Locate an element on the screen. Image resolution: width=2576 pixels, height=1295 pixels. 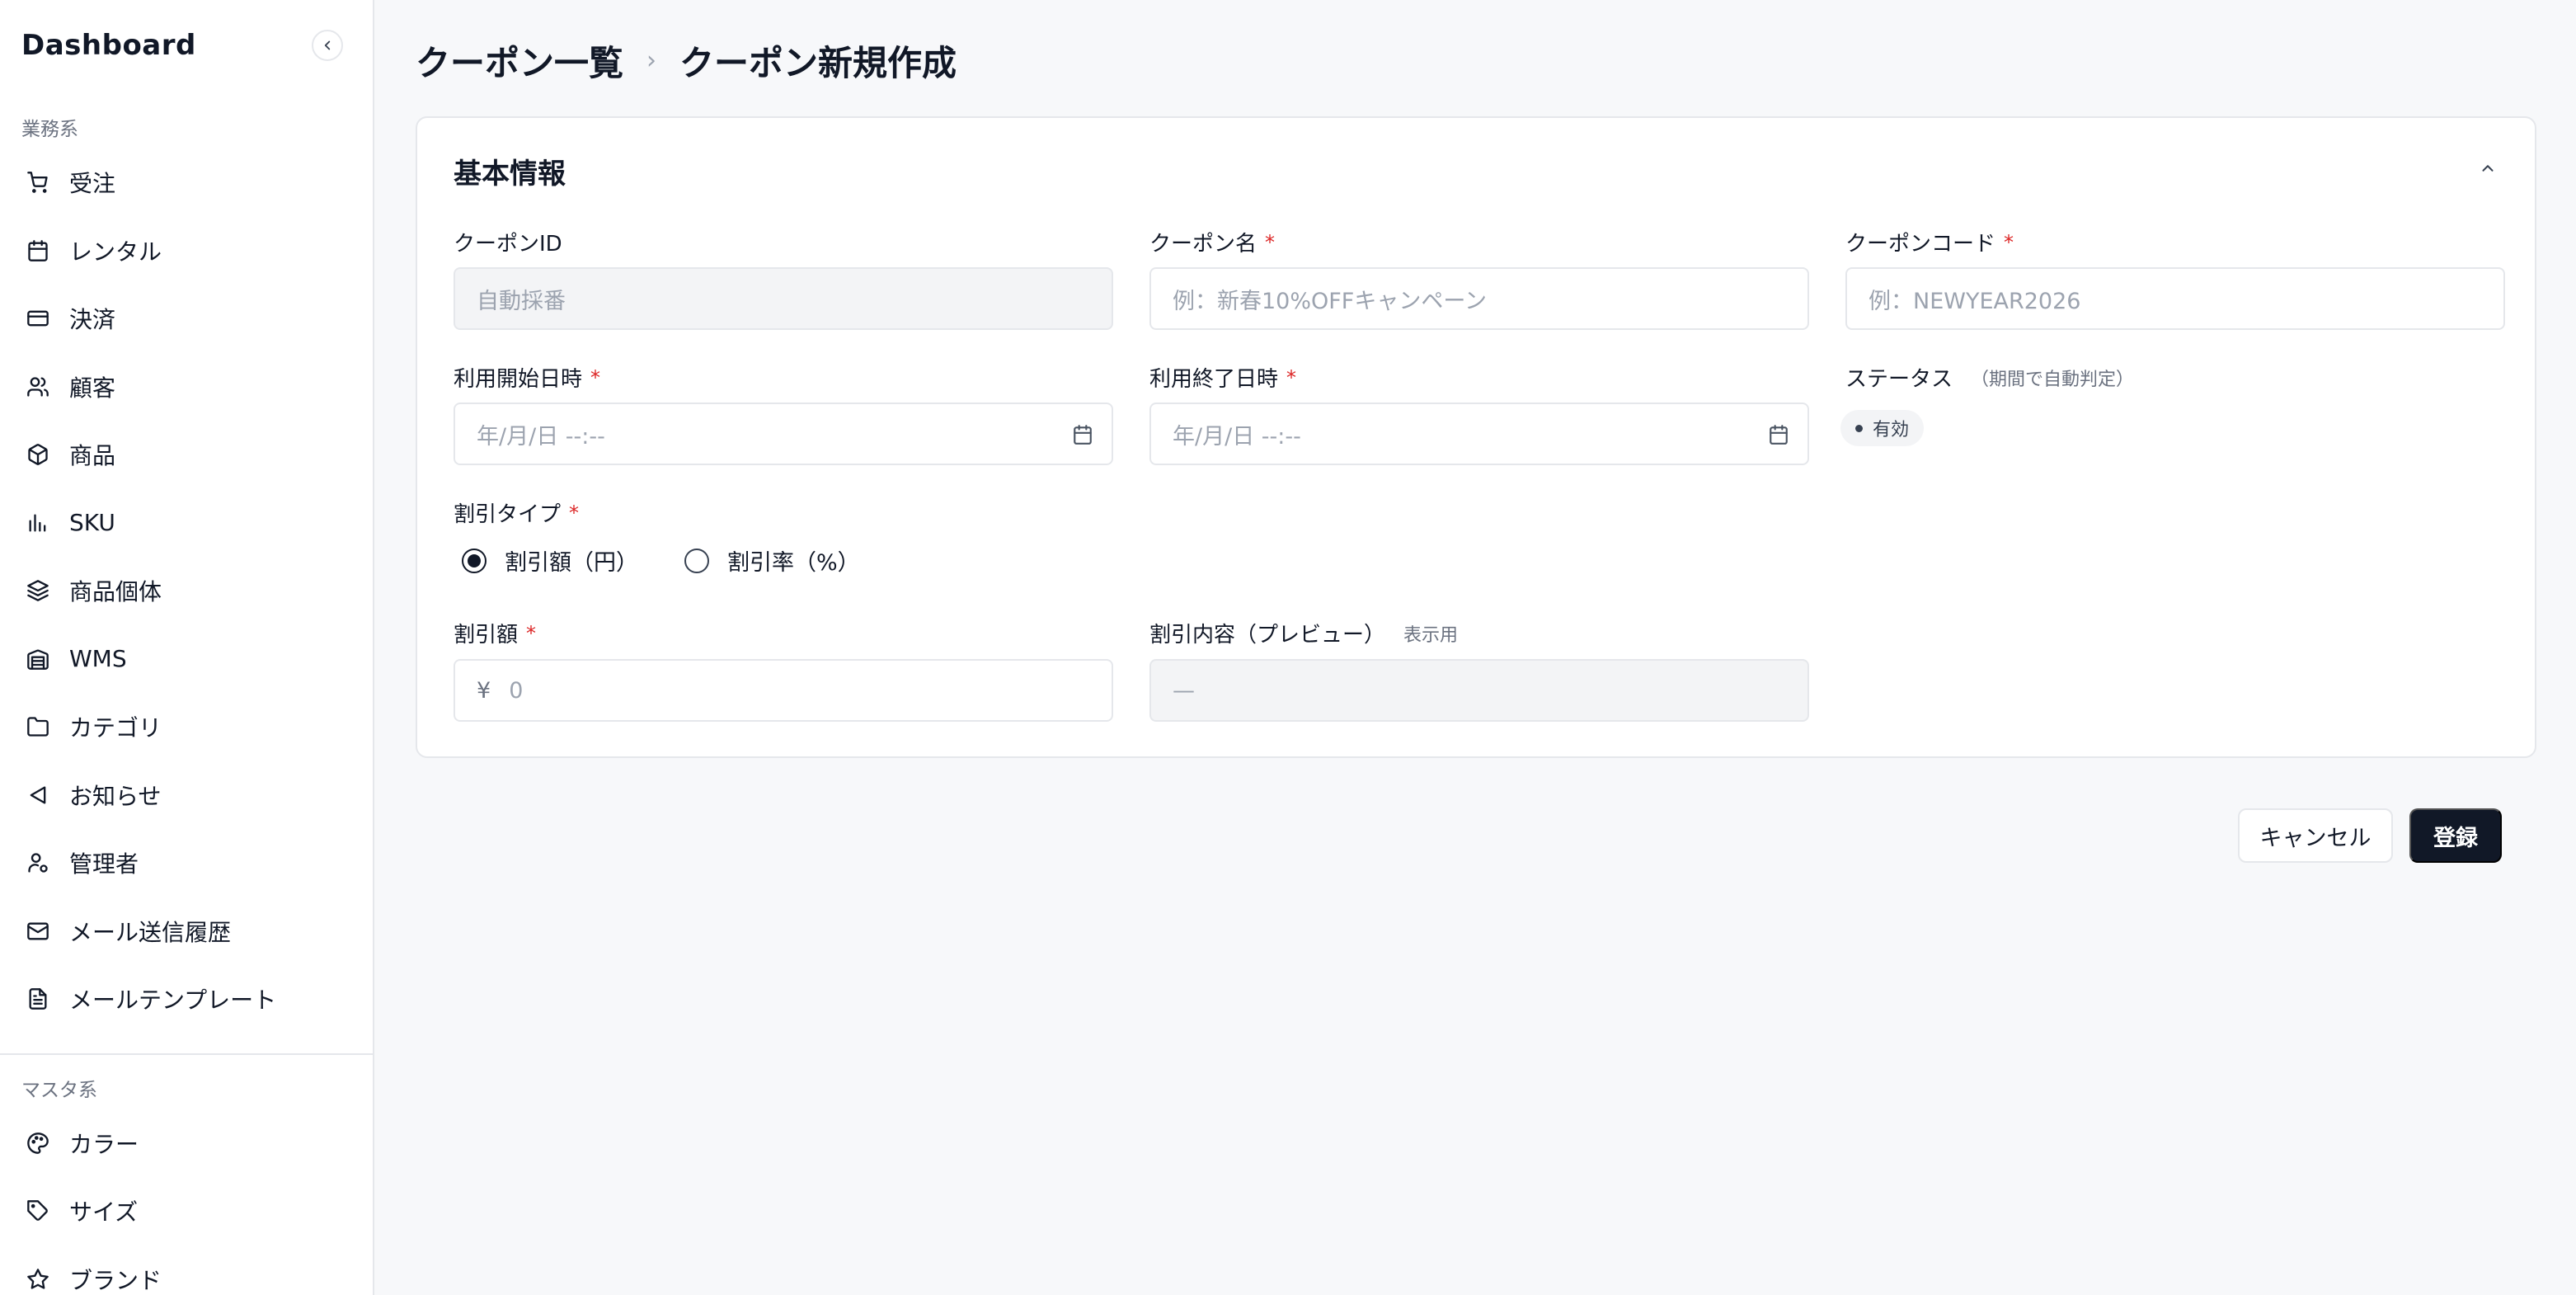
sidebar-item-sku: SKU is located at coordinates (186, 524).